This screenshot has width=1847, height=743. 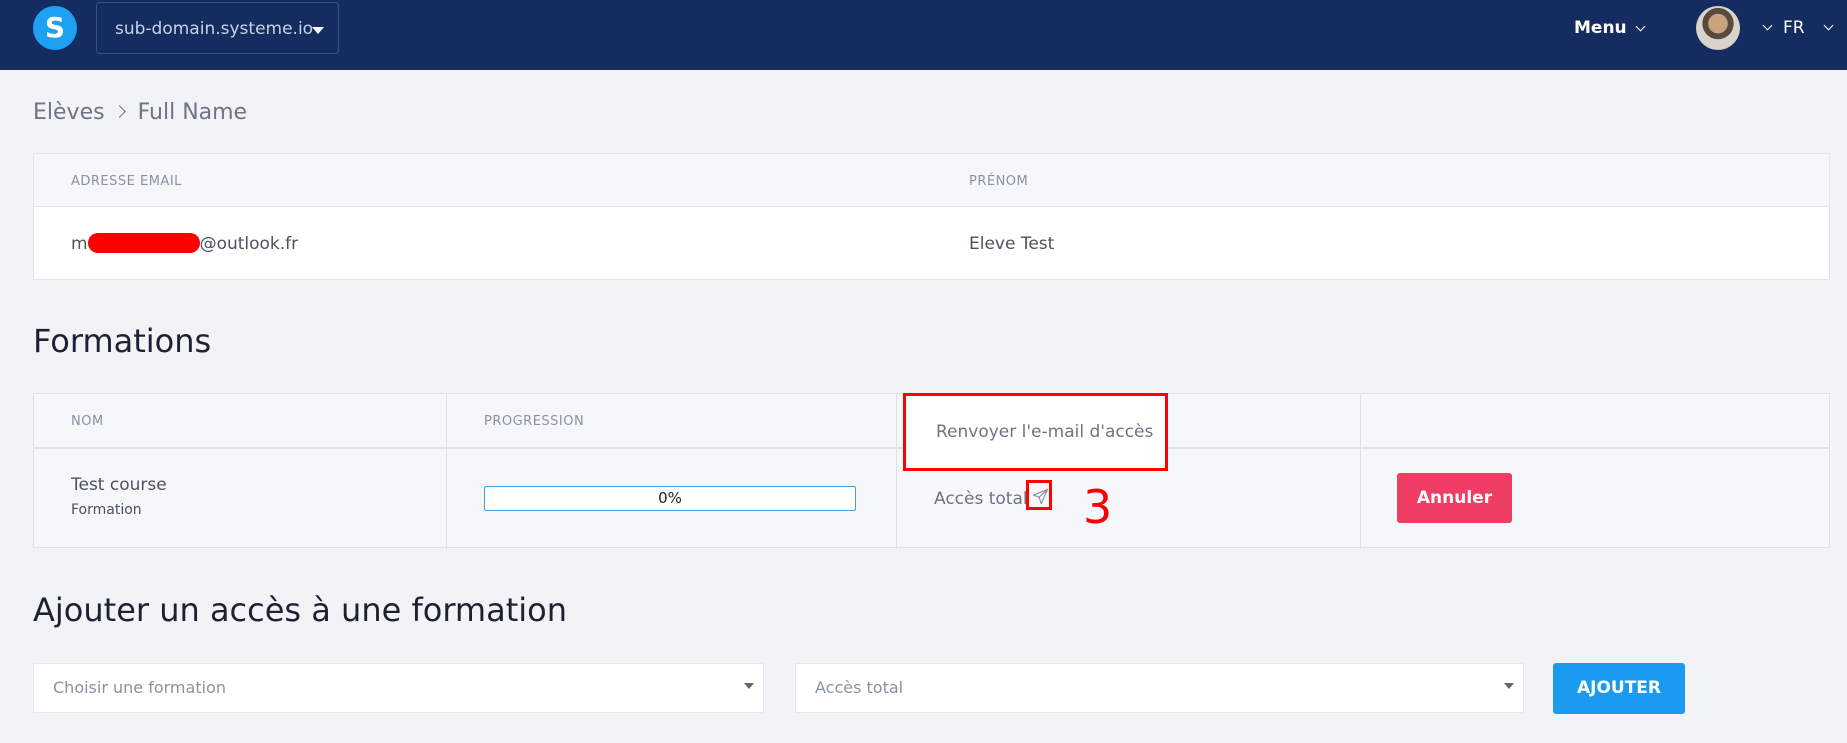 I want to click on top-navbar: S sub-domain.systeme.io Menu FR, so click(x=923, y=35).